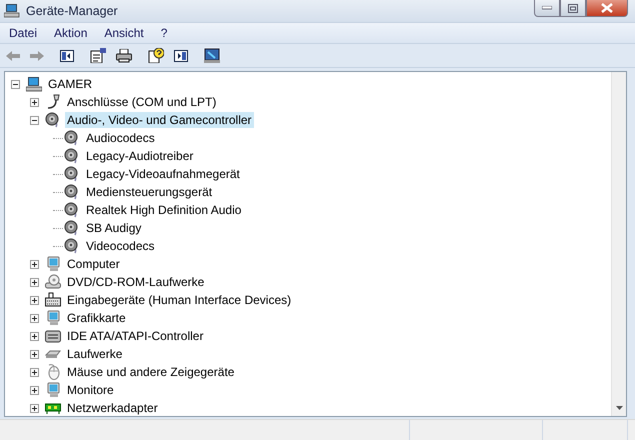  Describe the element at coordinates (53, 336) in the screenshot. I see `drive-icon` at that location.